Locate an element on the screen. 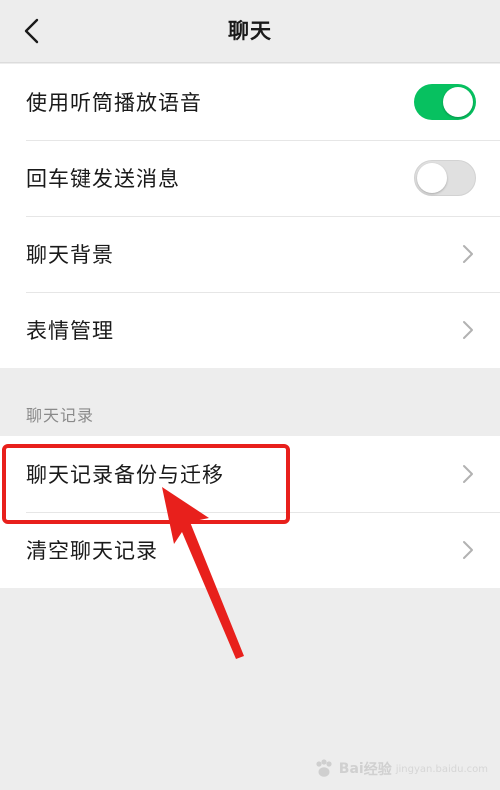  section-label-chat-history: 聊天记录 is located at coordinates (60, 415).